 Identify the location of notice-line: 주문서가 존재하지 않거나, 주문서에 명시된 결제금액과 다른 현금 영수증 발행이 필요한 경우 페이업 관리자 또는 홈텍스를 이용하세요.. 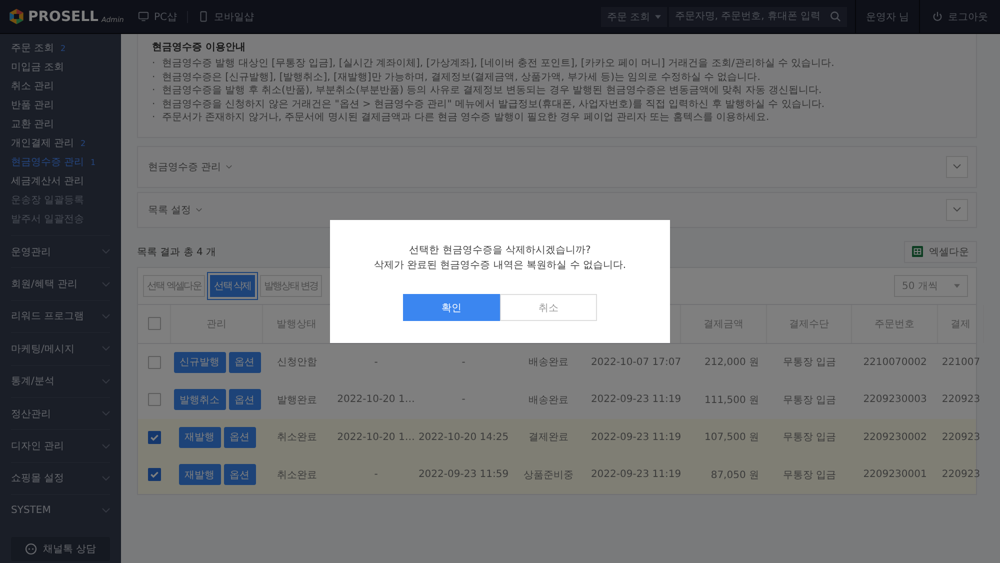
(466, 117).